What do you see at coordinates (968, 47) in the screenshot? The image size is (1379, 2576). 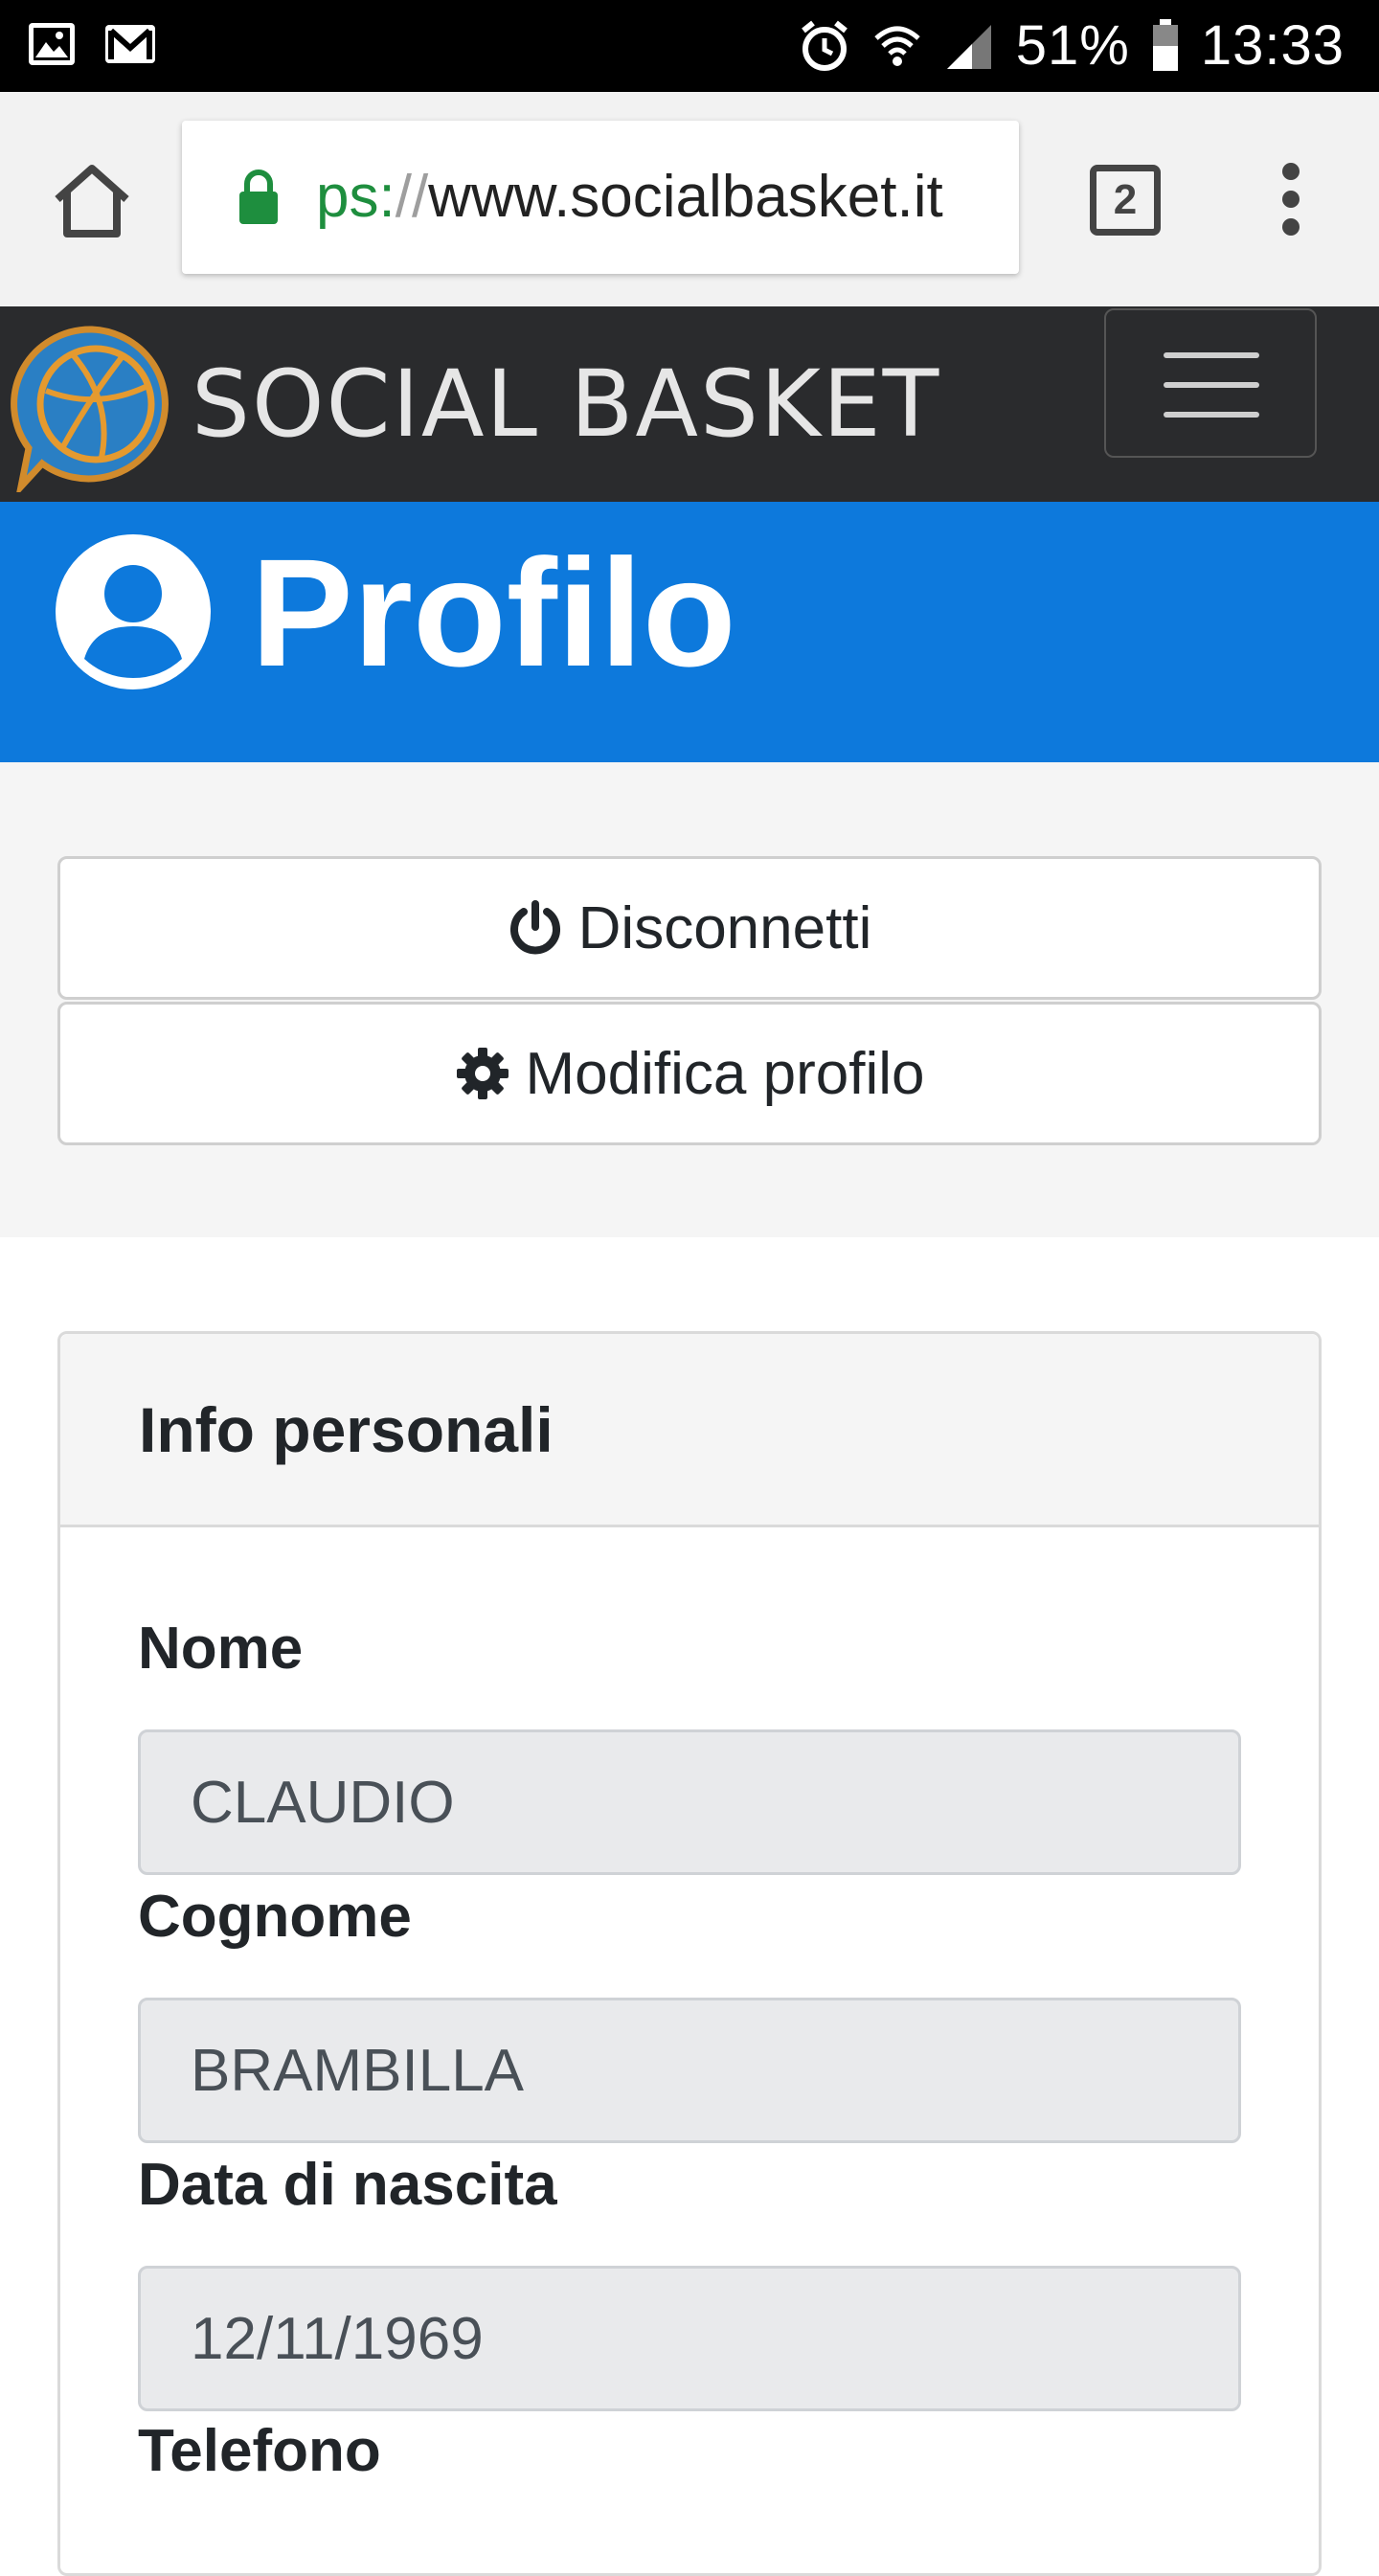 I see `signal-icon` at bounding box center [968, 47].